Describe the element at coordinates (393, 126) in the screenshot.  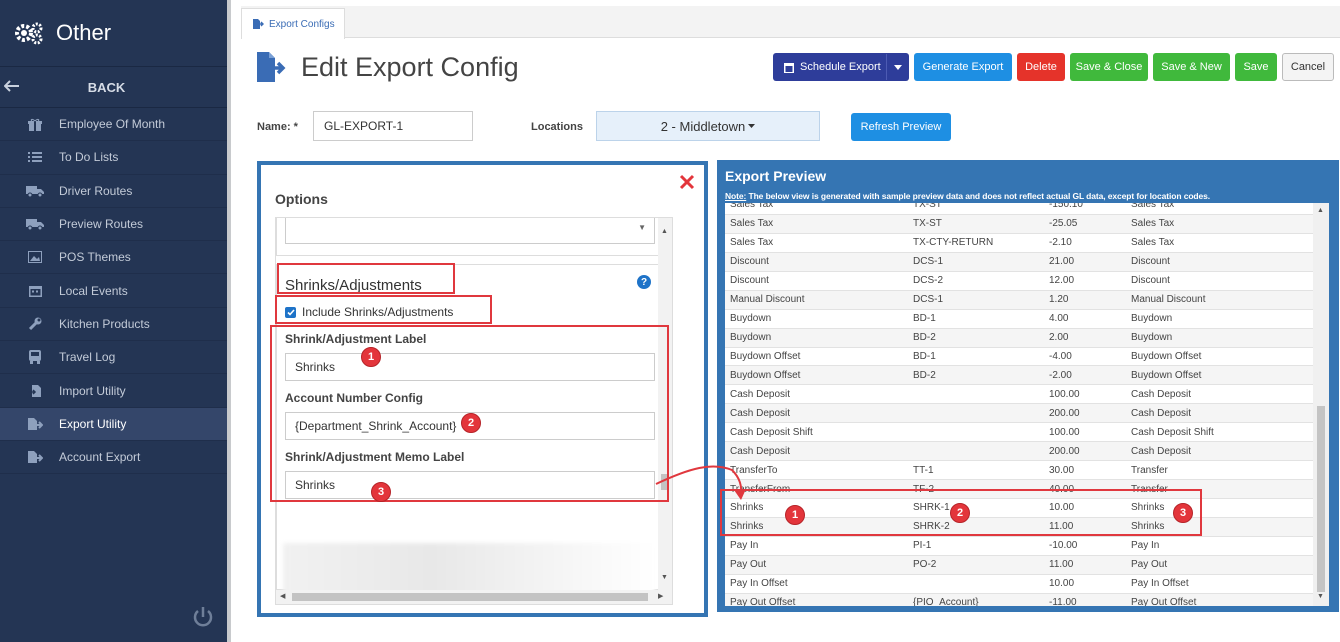
I see `name-input` at that location.